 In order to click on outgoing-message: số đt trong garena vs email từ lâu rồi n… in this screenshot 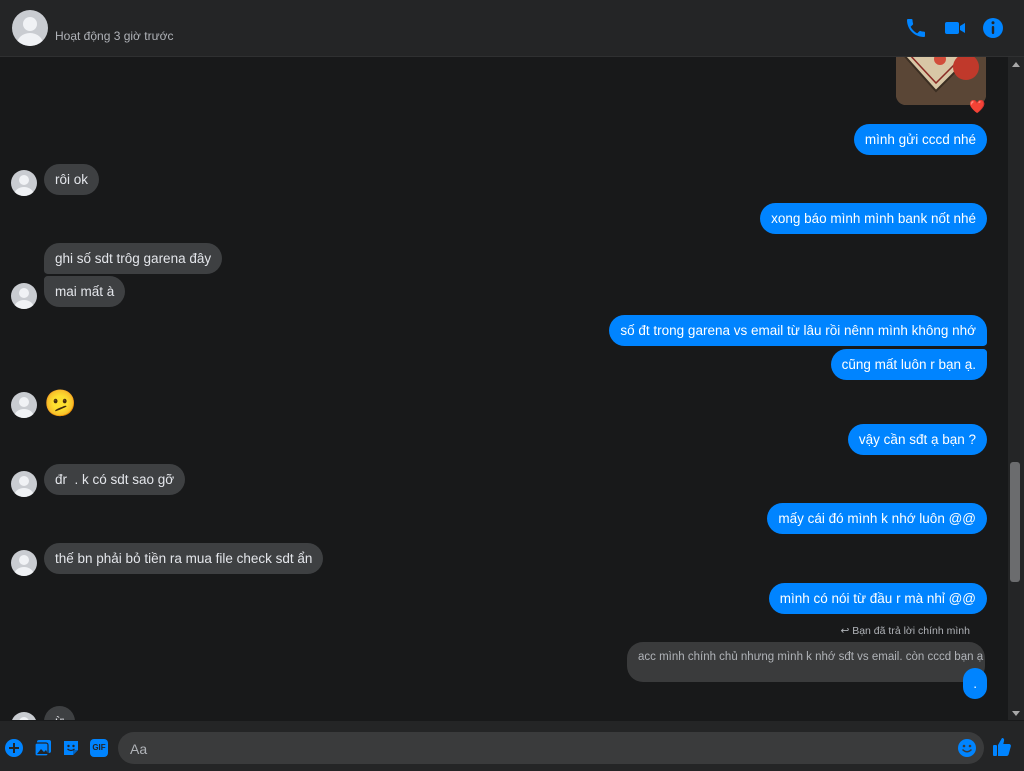, I will do `click(798, 330)`.